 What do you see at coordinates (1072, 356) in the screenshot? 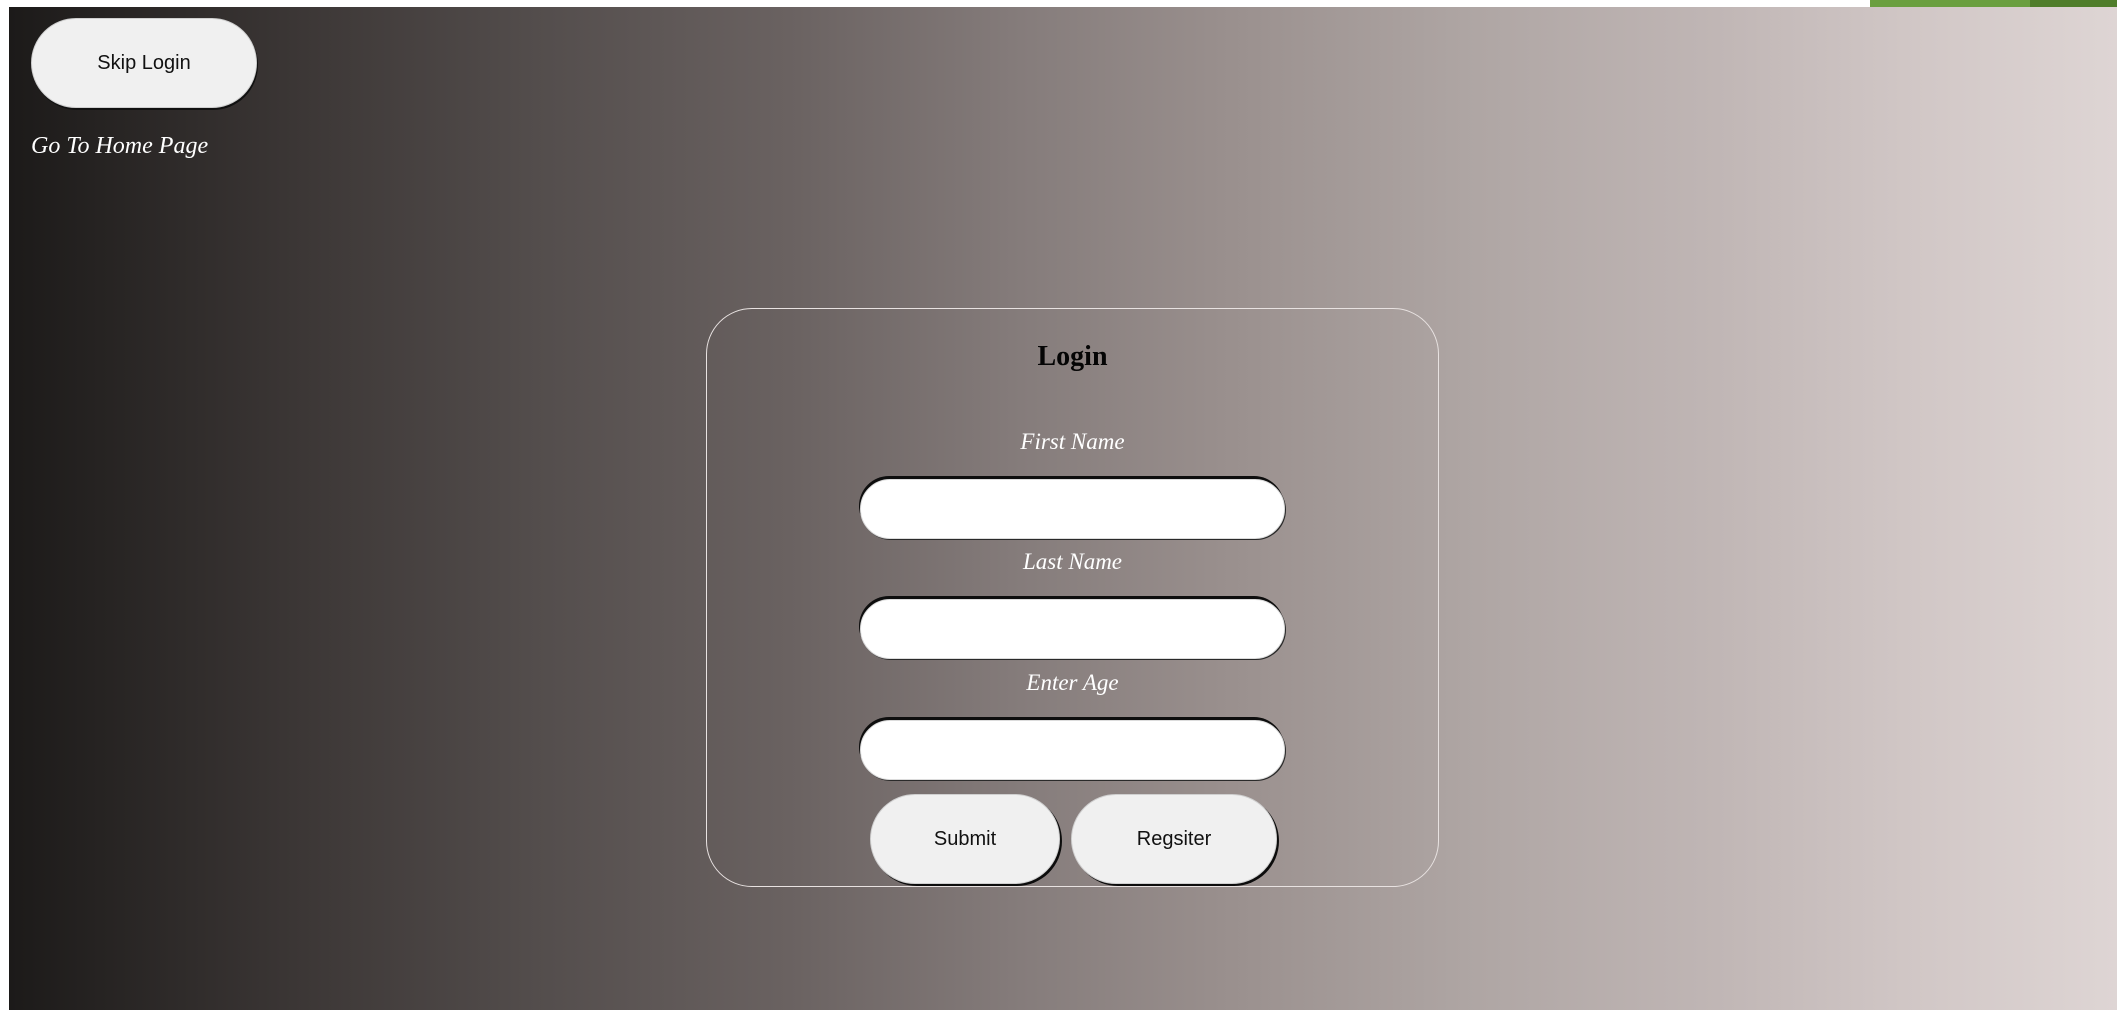
I see `login-title: Login` at bounding box center [1072, 356].